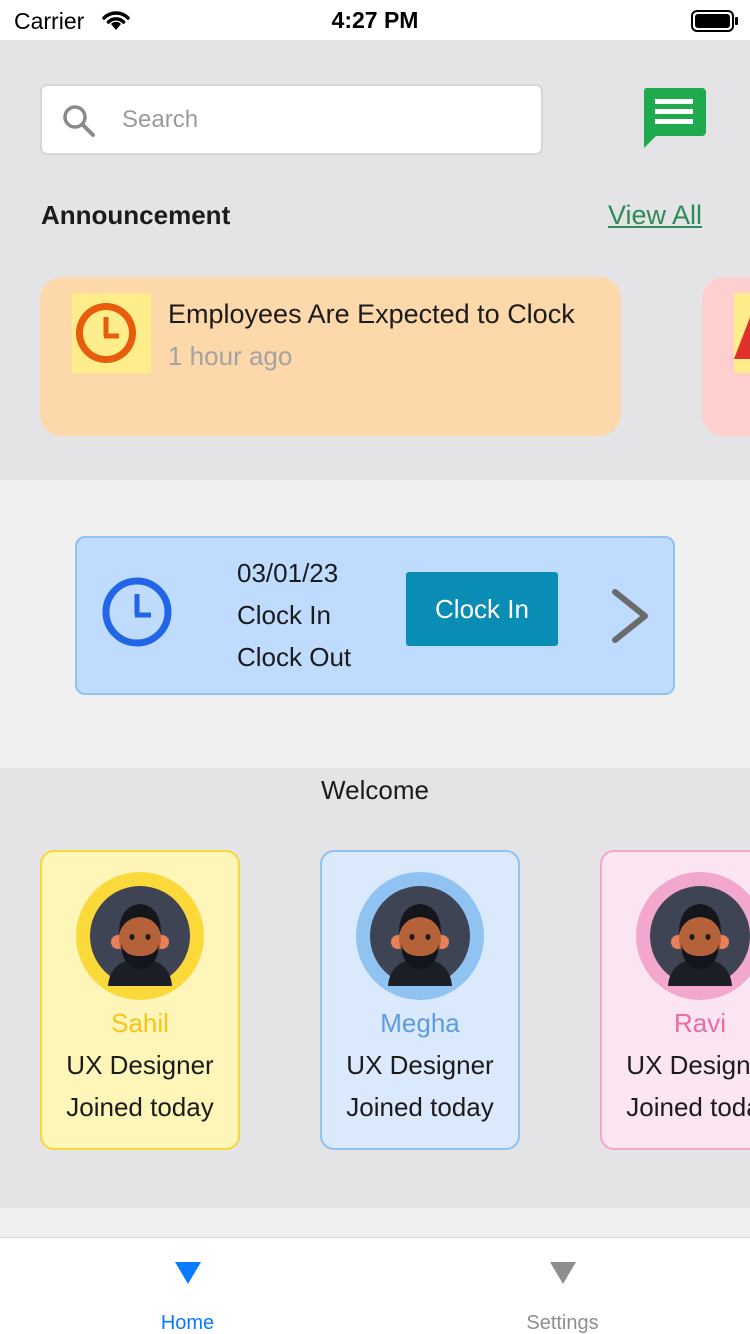  Describe the element at coordinates (375, 615) in the screenshot. I see `clock-card: 03/01/23 Clock In Clock Out Clock In` at that location.